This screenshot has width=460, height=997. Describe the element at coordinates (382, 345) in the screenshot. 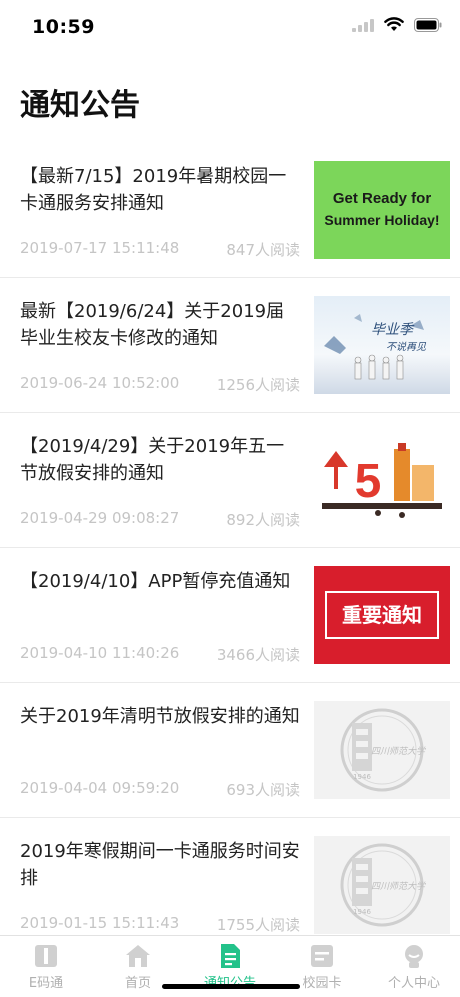

I see `notice-thumbnail: 毕业季 不说再见` at that location.